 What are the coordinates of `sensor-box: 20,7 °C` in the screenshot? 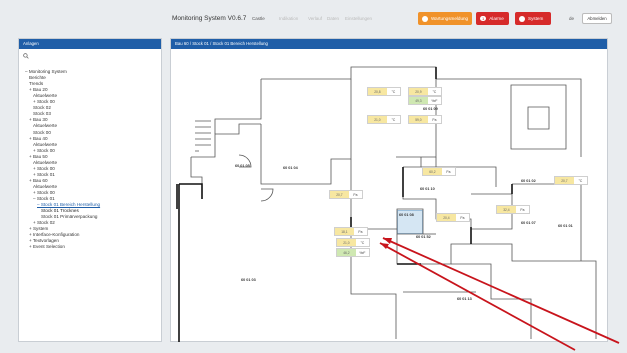 It's located at (571, 180).